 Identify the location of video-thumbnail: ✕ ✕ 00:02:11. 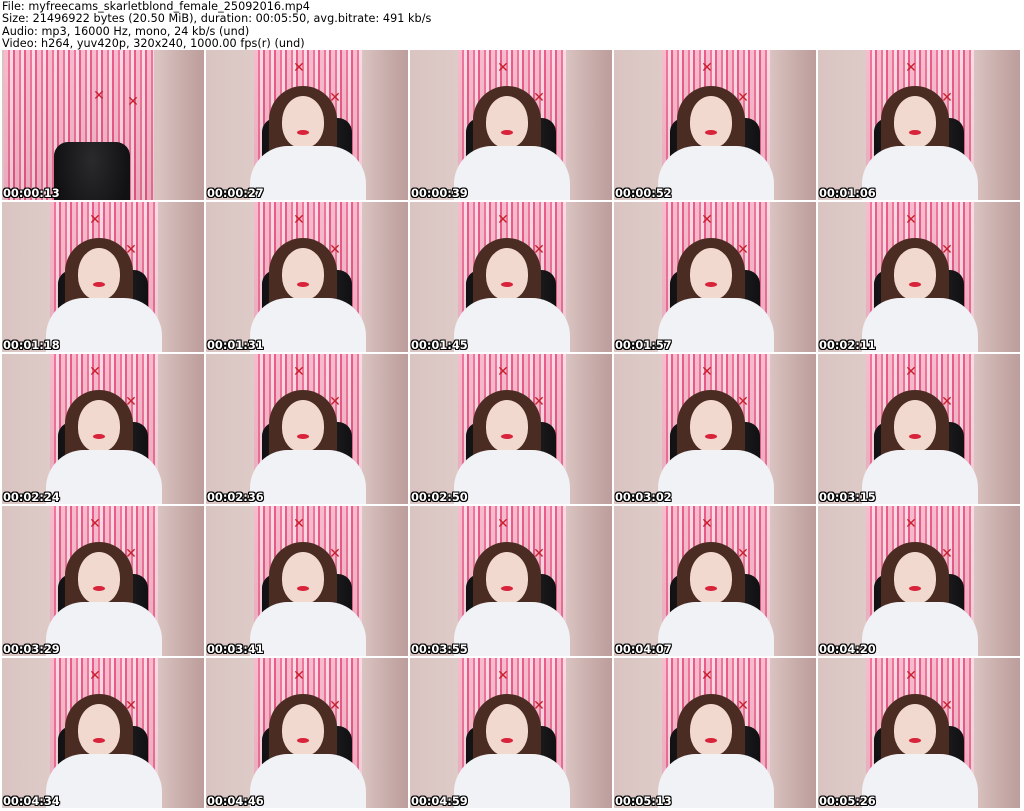
(919, 277).